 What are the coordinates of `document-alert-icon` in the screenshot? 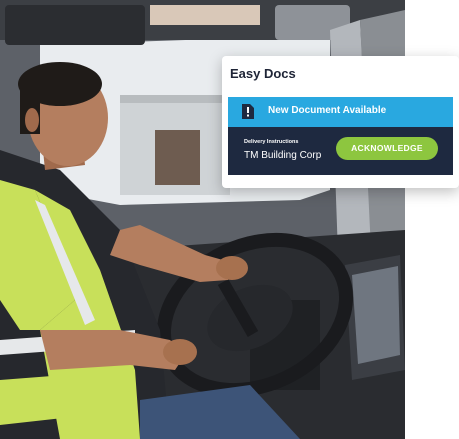 It's located at (248, 111).